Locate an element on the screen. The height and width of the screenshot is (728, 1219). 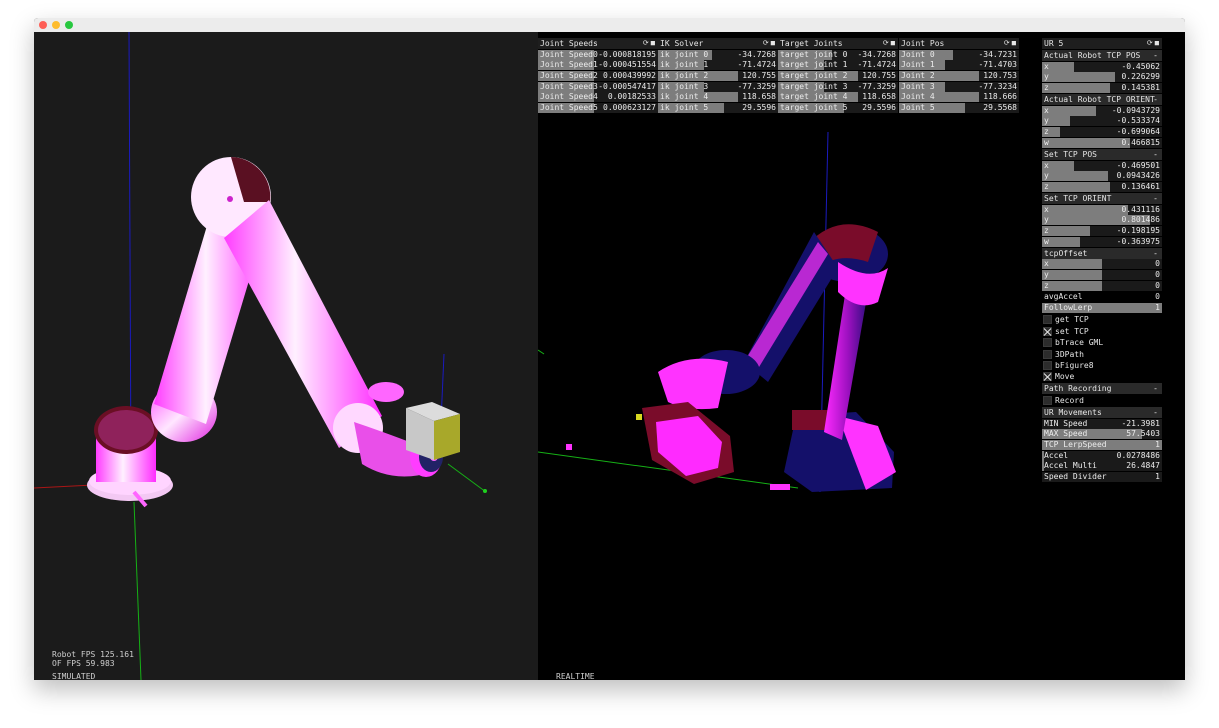
ur-movement-slider: MIN Speed -21.3981 is located at coordinates (1102, 423).